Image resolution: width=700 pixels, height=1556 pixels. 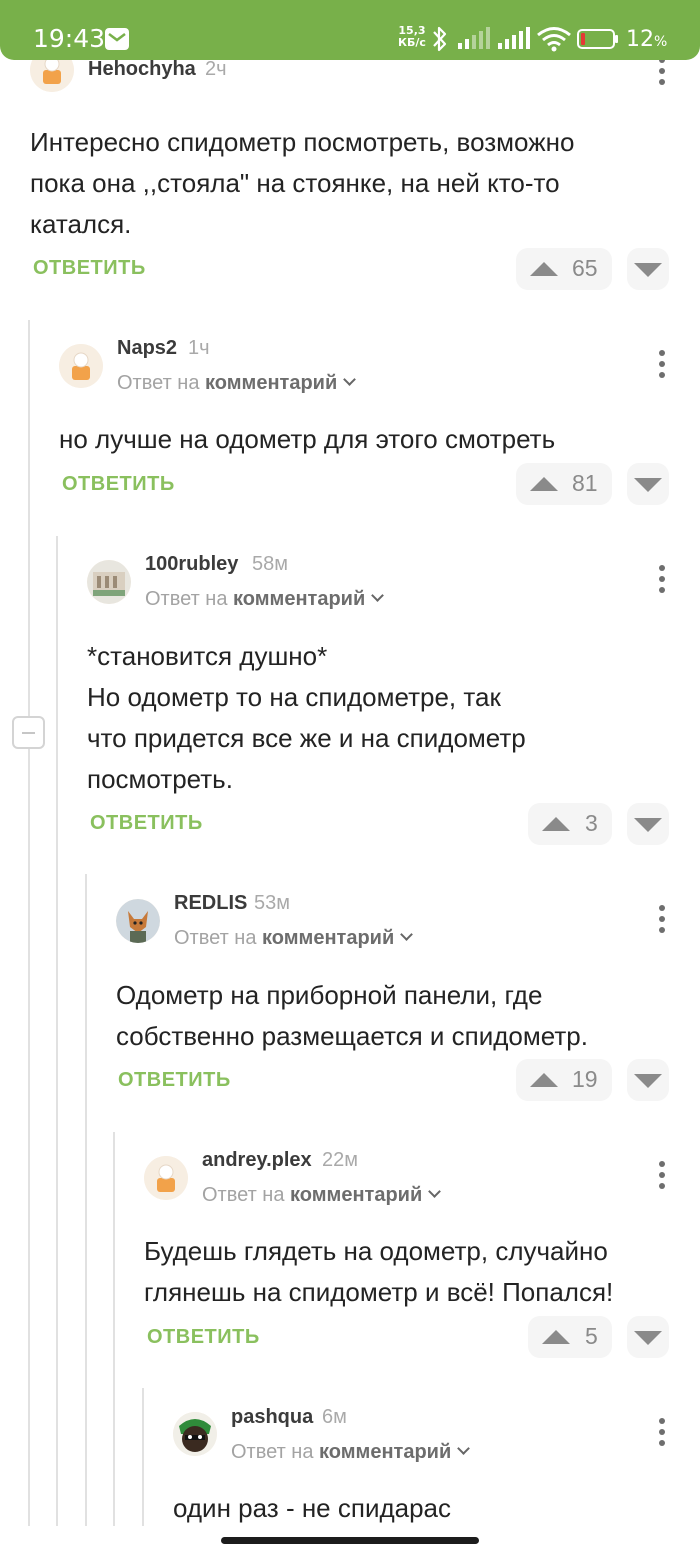 I want to click on comment-author: 100rubley, so click(x=191, y=564).